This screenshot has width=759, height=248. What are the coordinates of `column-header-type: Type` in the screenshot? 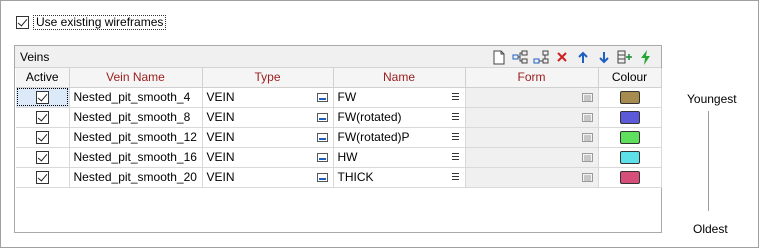 It's located at (268, 78).